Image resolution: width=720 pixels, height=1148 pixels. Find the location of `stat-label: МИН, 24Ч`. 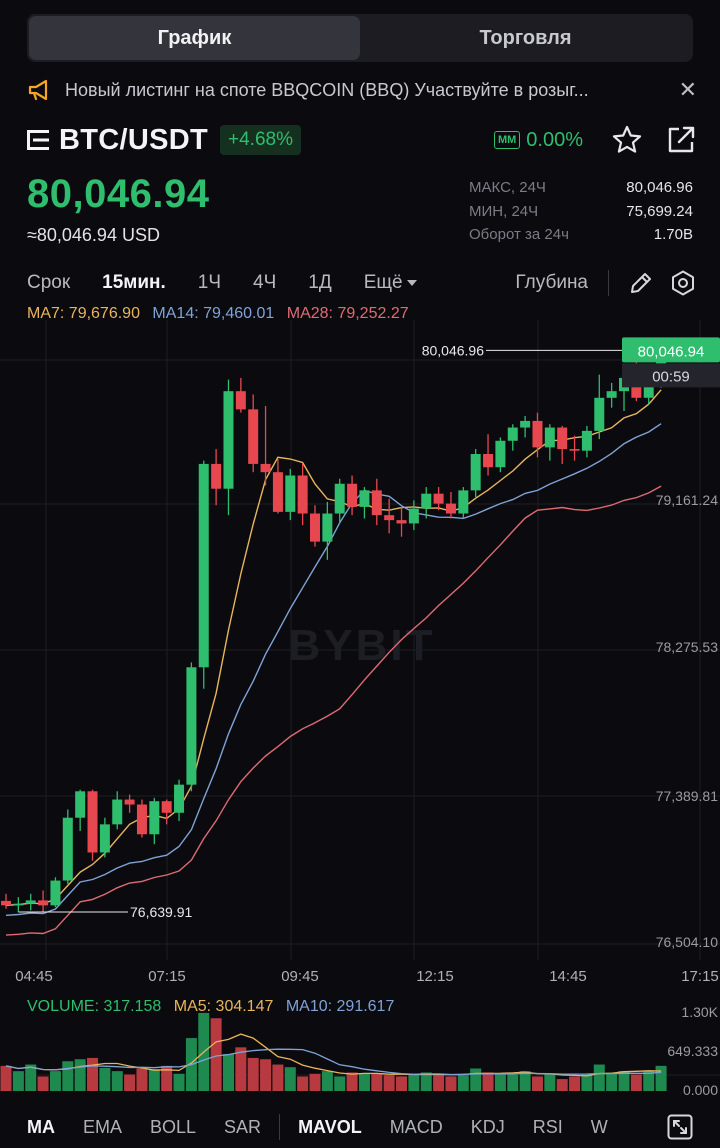

stat-label: МИН, 24Ч is located at coordinates (504, 211).